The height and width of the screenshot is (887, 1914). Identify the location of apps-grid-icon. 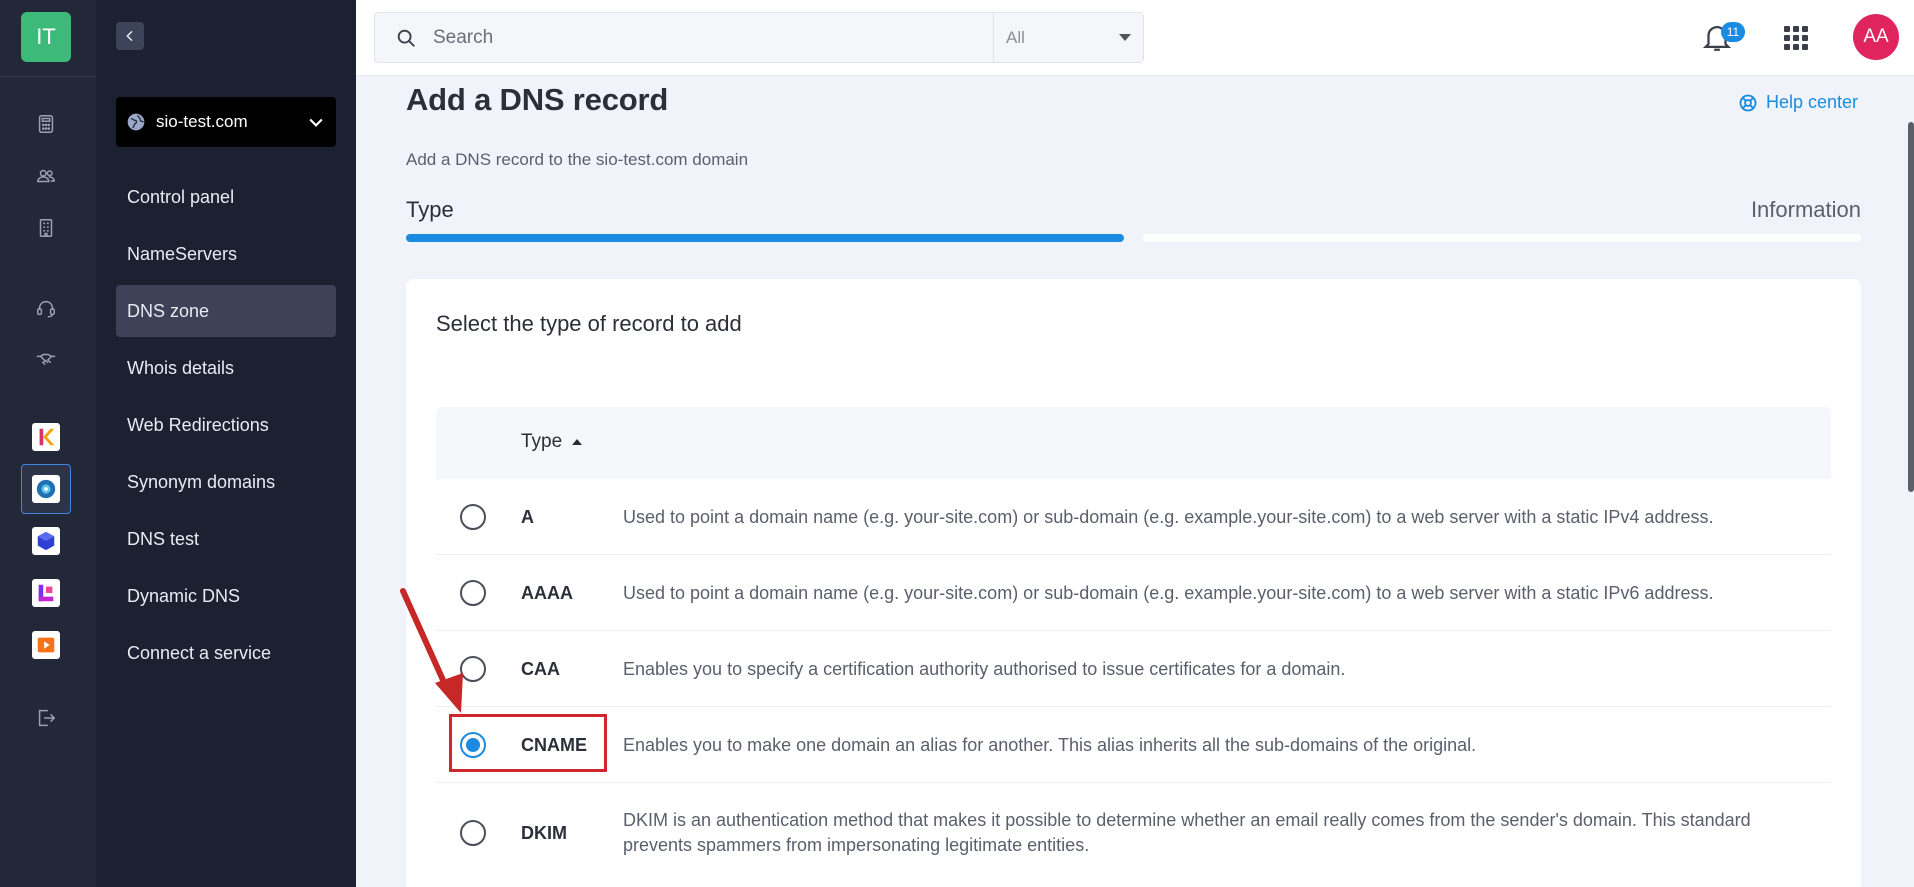
(1796, 38).